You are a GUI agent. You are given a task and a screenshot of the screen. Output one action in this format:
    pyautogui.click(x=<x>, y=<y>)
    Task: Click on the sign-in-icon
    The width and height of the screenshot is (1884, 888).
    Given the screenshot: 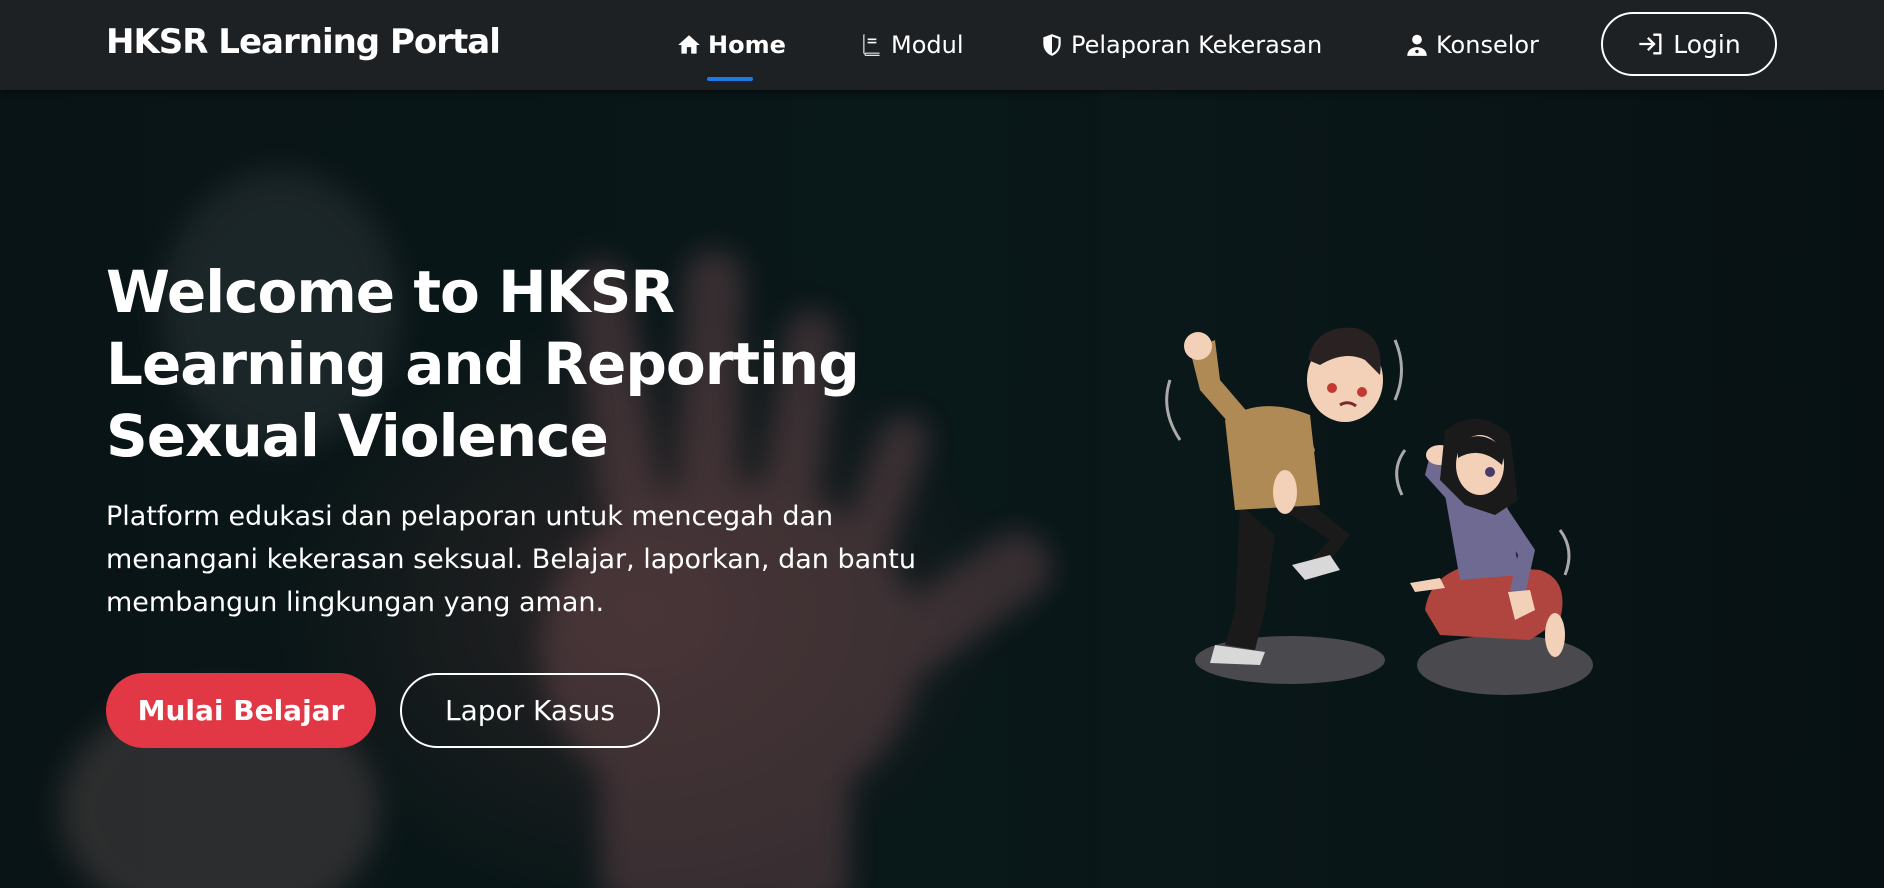 What is the action you would take?
    pyautogui.click(x=1650, y=44)
    